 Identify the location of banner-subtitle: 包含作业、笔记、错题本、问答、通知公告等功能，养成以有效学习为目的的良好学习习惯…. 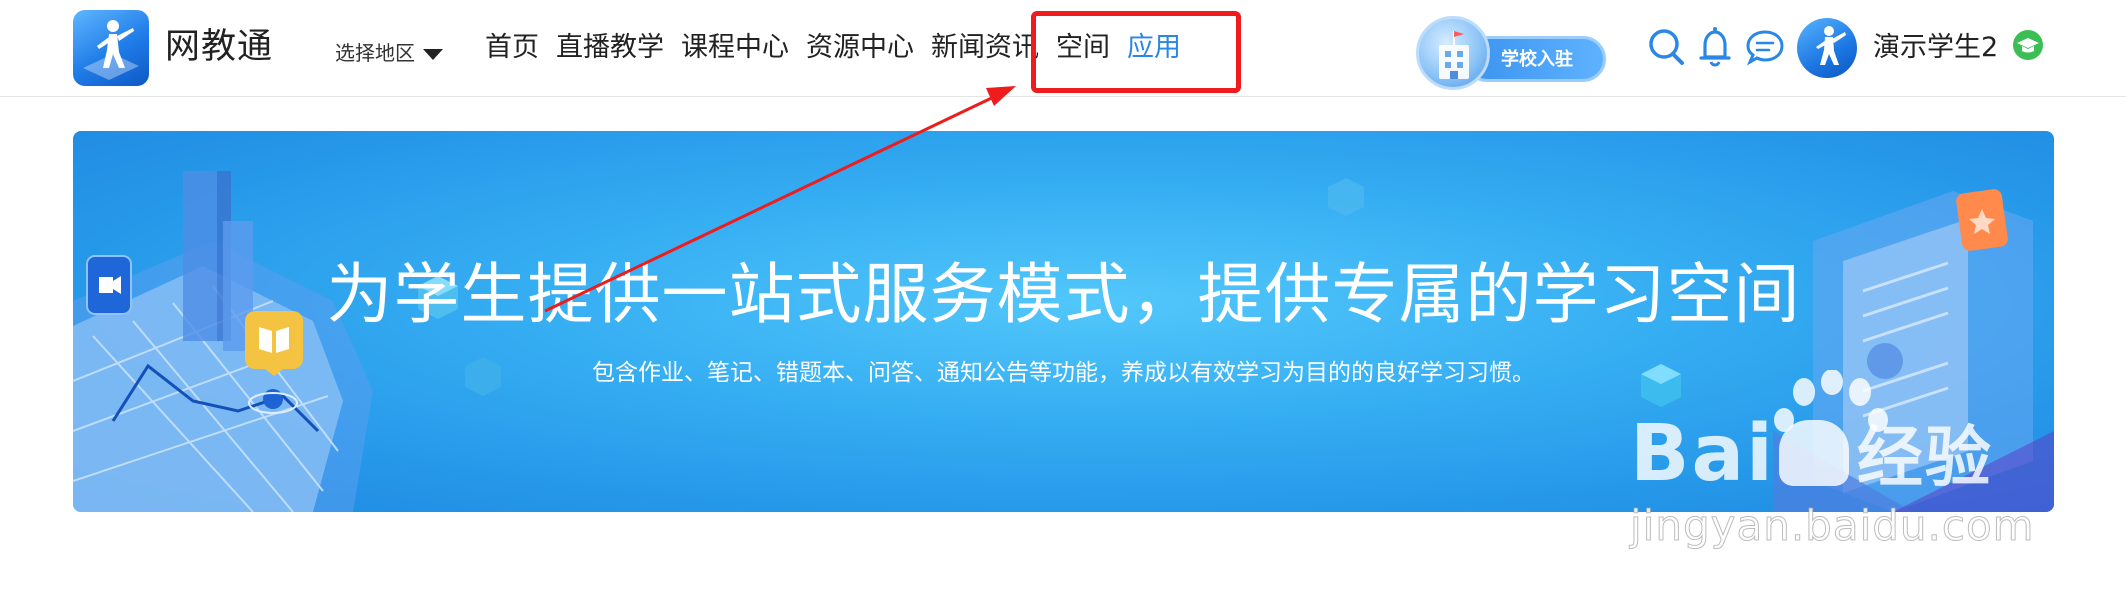
(1063, 373).